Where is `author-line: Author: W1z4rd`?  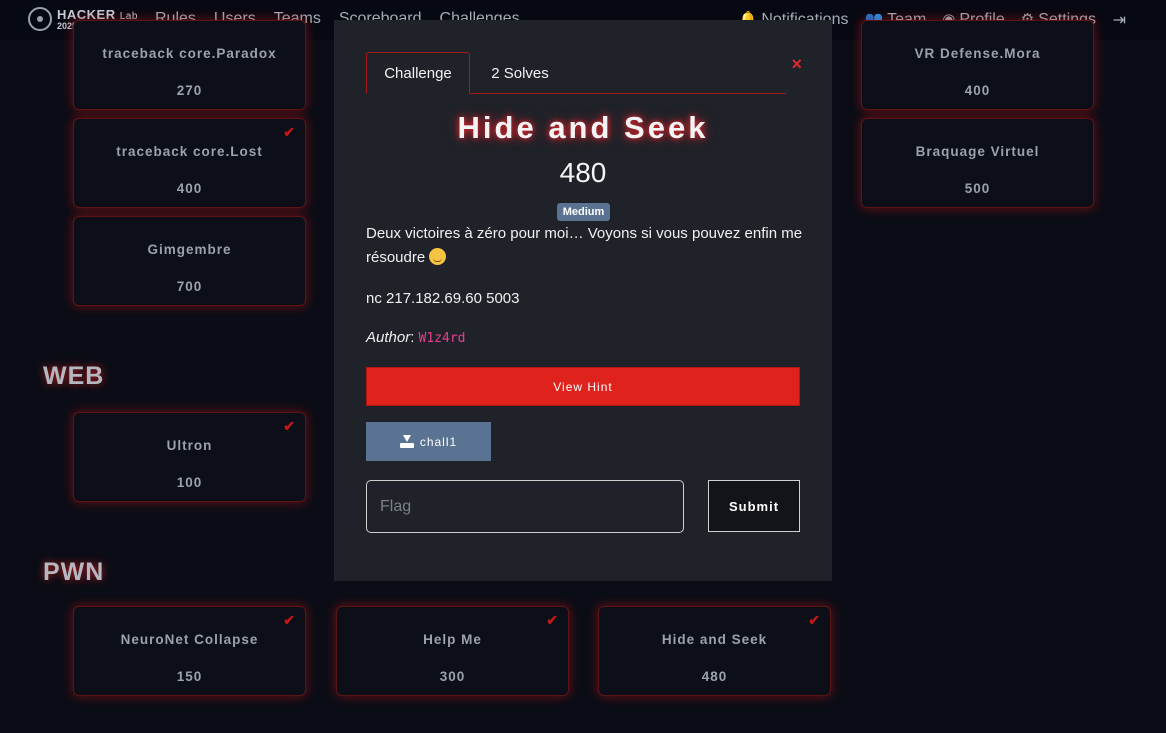
author-line: Author: W1z4rd is located at coordinates (416, 337).